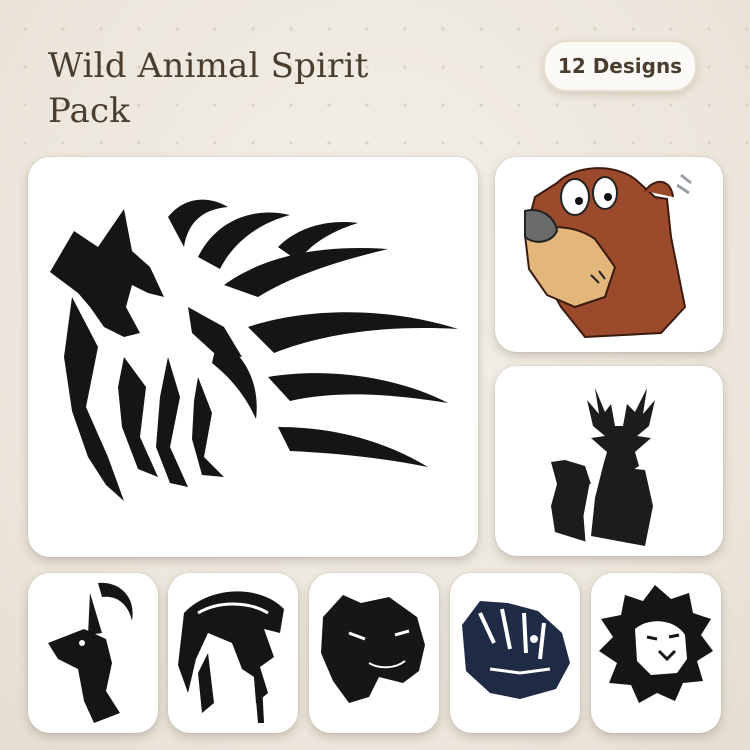  What do you see at coordinates (656, 644) in the screenshot?
I see `lion-icon` at bounding box center [656, 644].